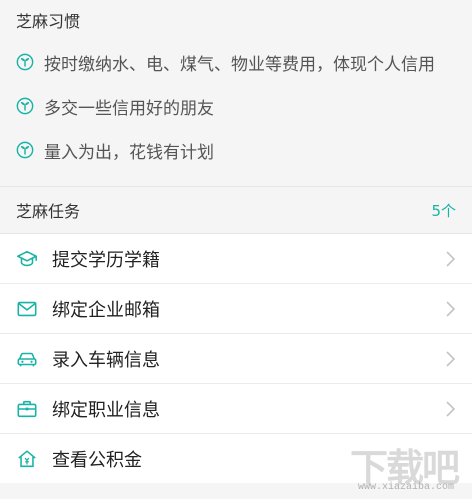  Describe the element at coordinates (443, 210) in the screenshot. I see `tasks-count-badge: 5个` at that location.